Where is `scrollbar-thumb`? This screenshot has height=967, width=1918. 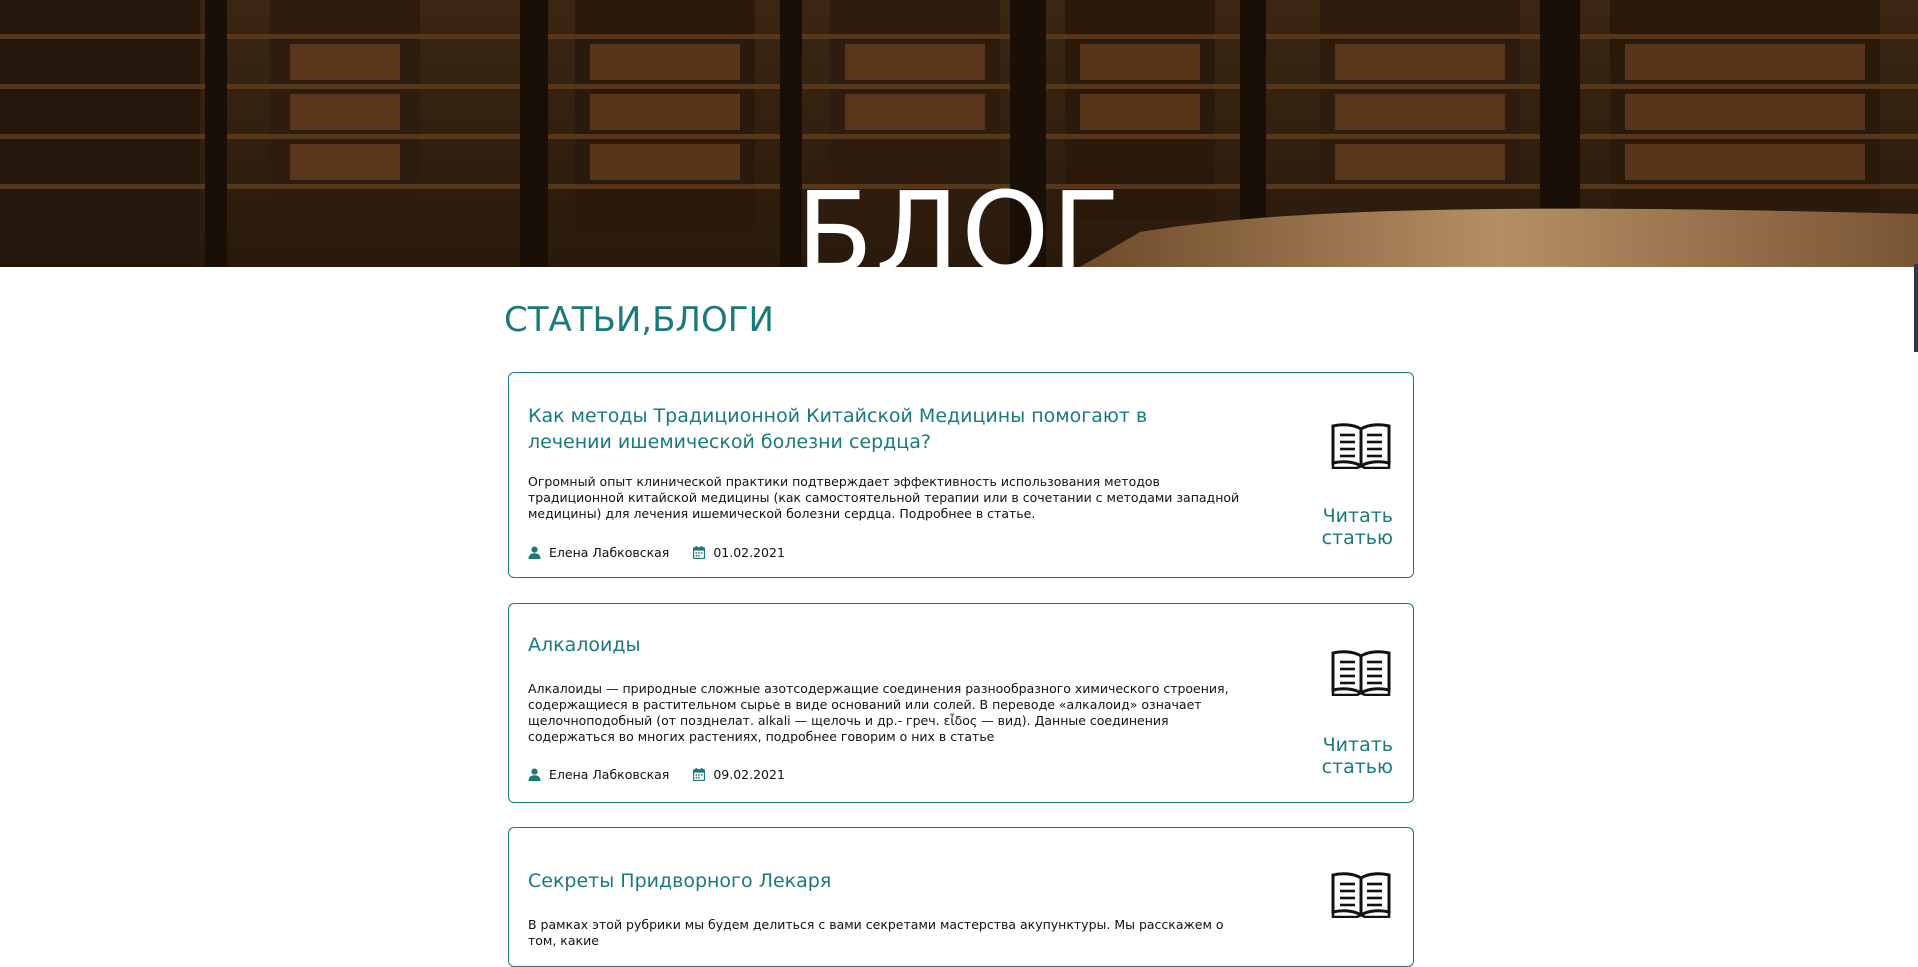 scrollbar-thumb is located at coordinates (1916, 308).